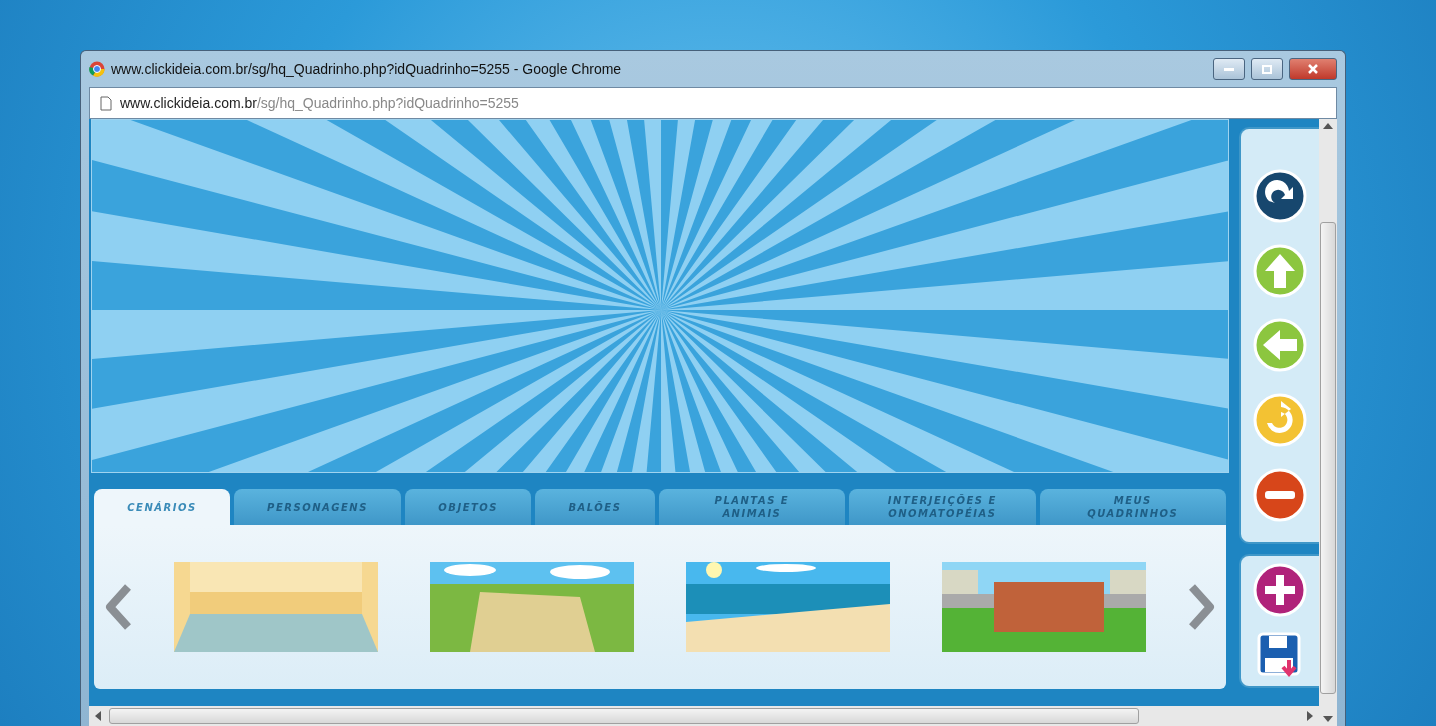 The height and width of the screenshot is (726, 1436). What do you see at coordinates (1328, 126) in the screenshot?
I see `scroll-up-icon` at bounding box center [1328, 126].